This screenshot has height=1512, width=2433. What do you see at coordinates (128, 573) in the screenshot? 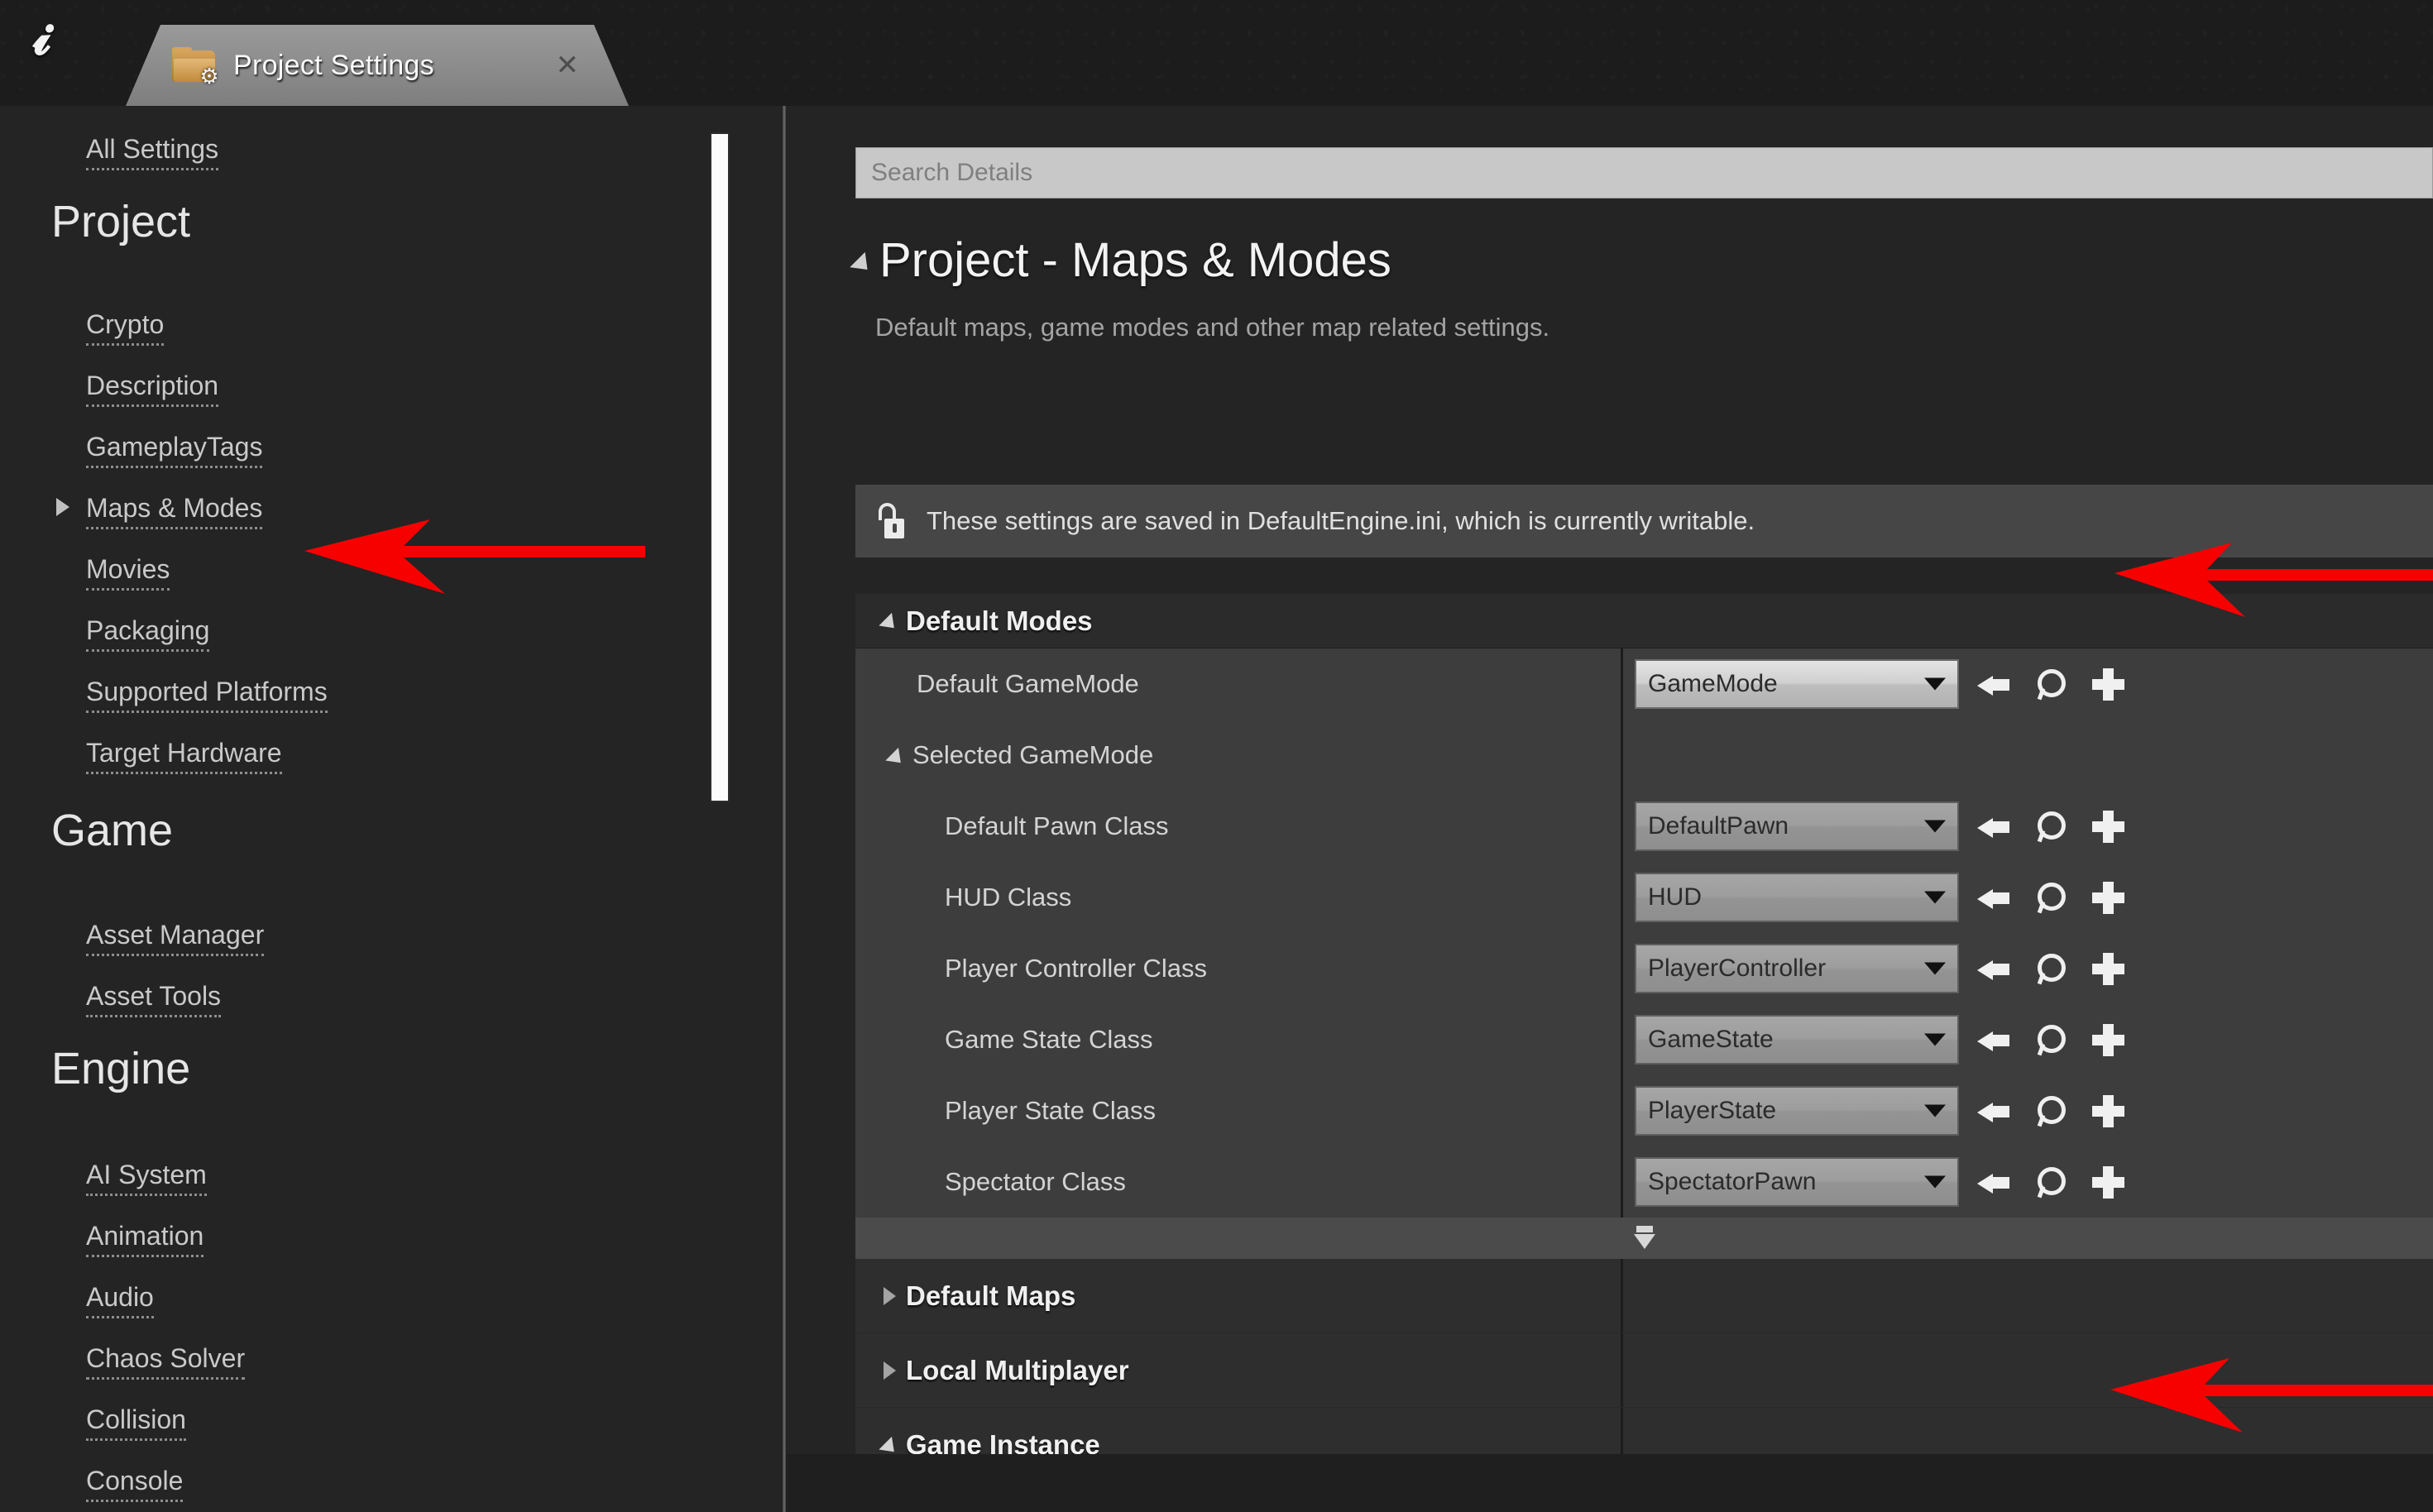
I see `sidebar-item-movies: Movies` at bounding box center [128, 573].